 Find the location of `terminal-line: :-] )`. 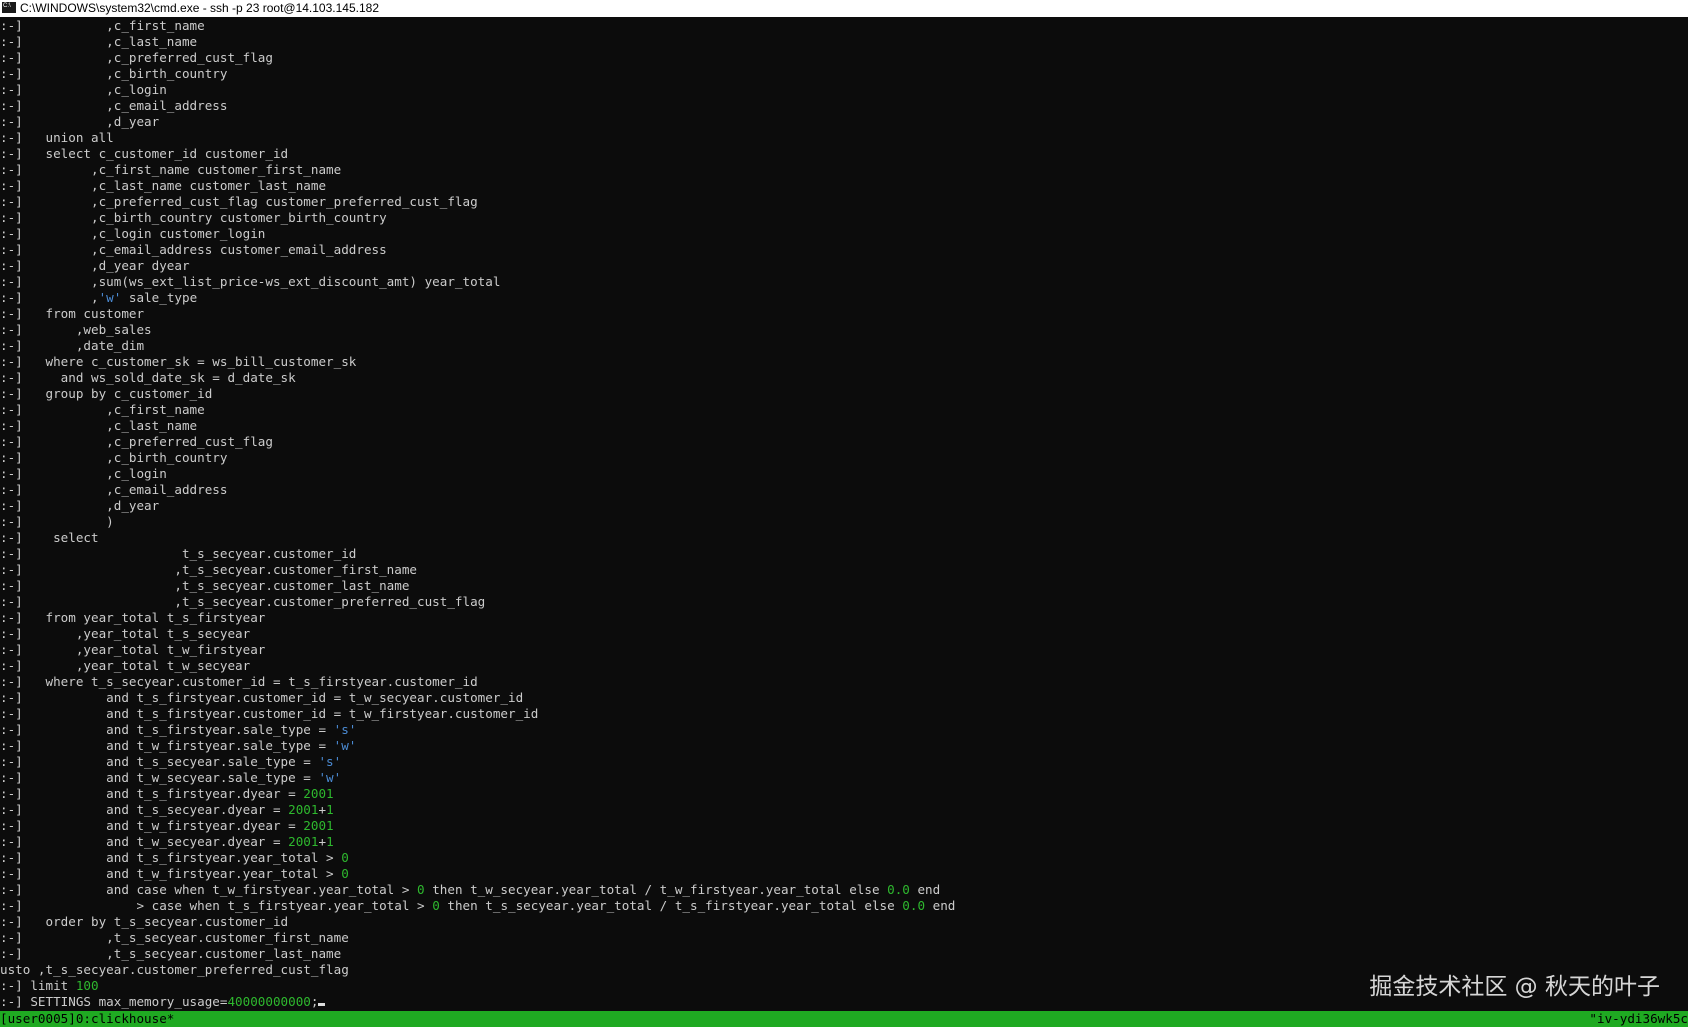

terminal-line: :-] ) is located at coordinates (844, 522).